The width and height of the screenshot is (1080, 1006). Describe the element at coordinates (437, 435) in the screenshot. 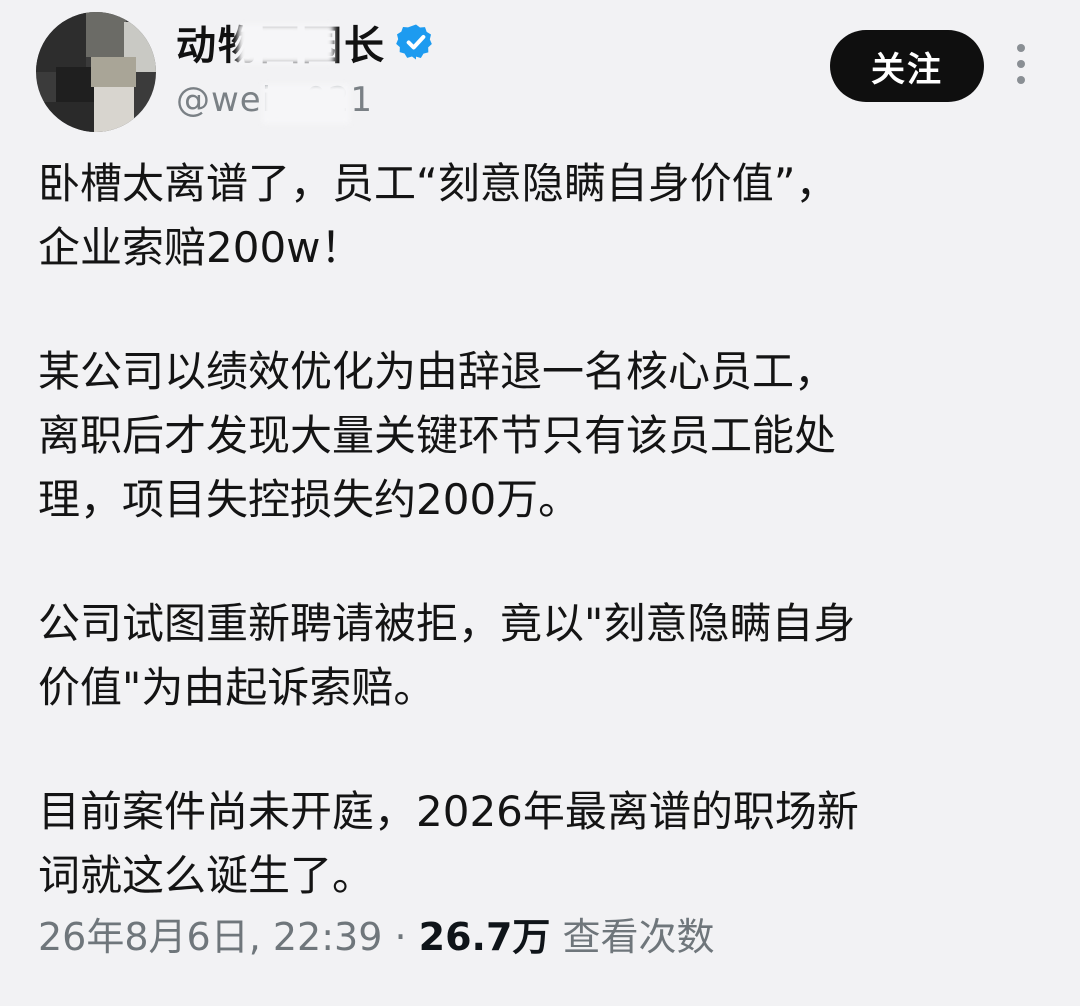

I see `post-line: 离职后才发现大量关键环节只有该员工能处` at that location.